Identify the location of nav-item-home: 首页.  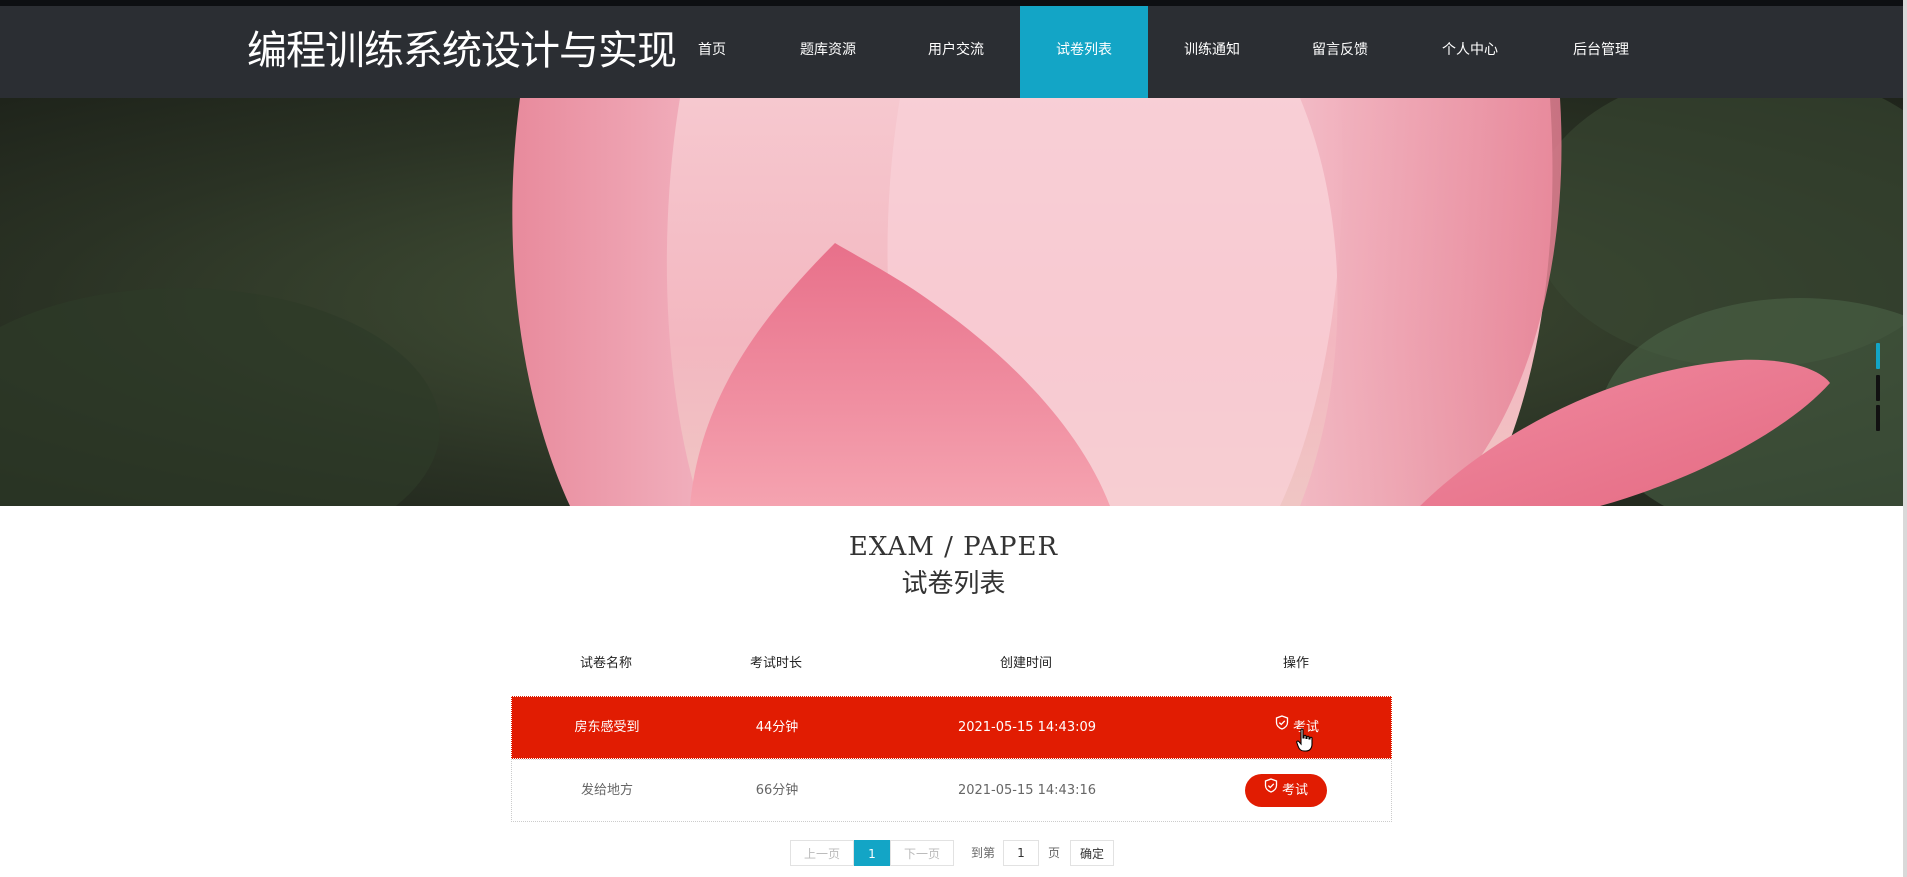
(712, 52).